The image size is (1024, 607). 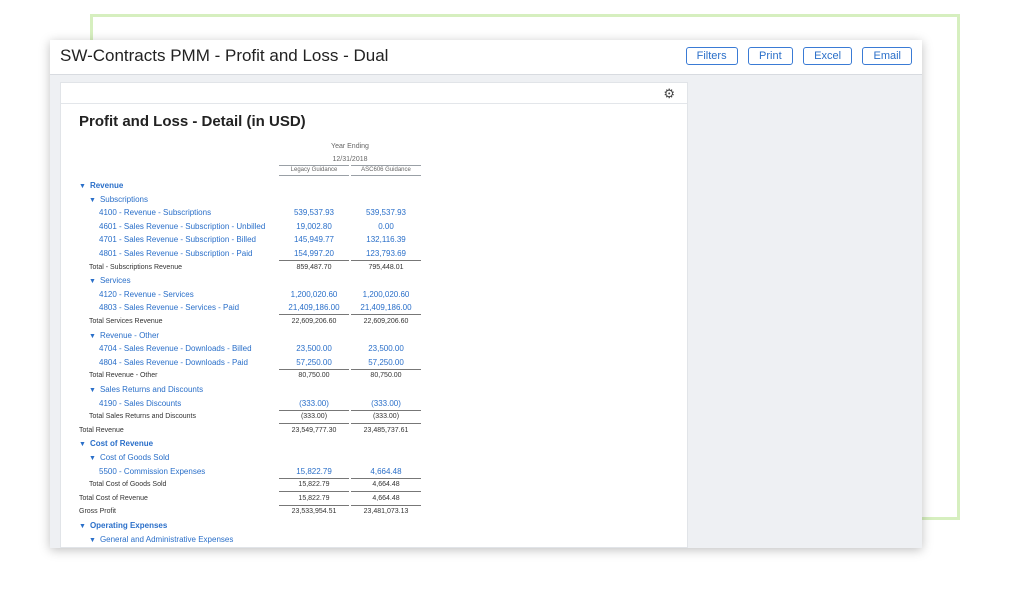 I want to click on account-link: 4120 - Revenue - Services, so click(x=146, y=294).